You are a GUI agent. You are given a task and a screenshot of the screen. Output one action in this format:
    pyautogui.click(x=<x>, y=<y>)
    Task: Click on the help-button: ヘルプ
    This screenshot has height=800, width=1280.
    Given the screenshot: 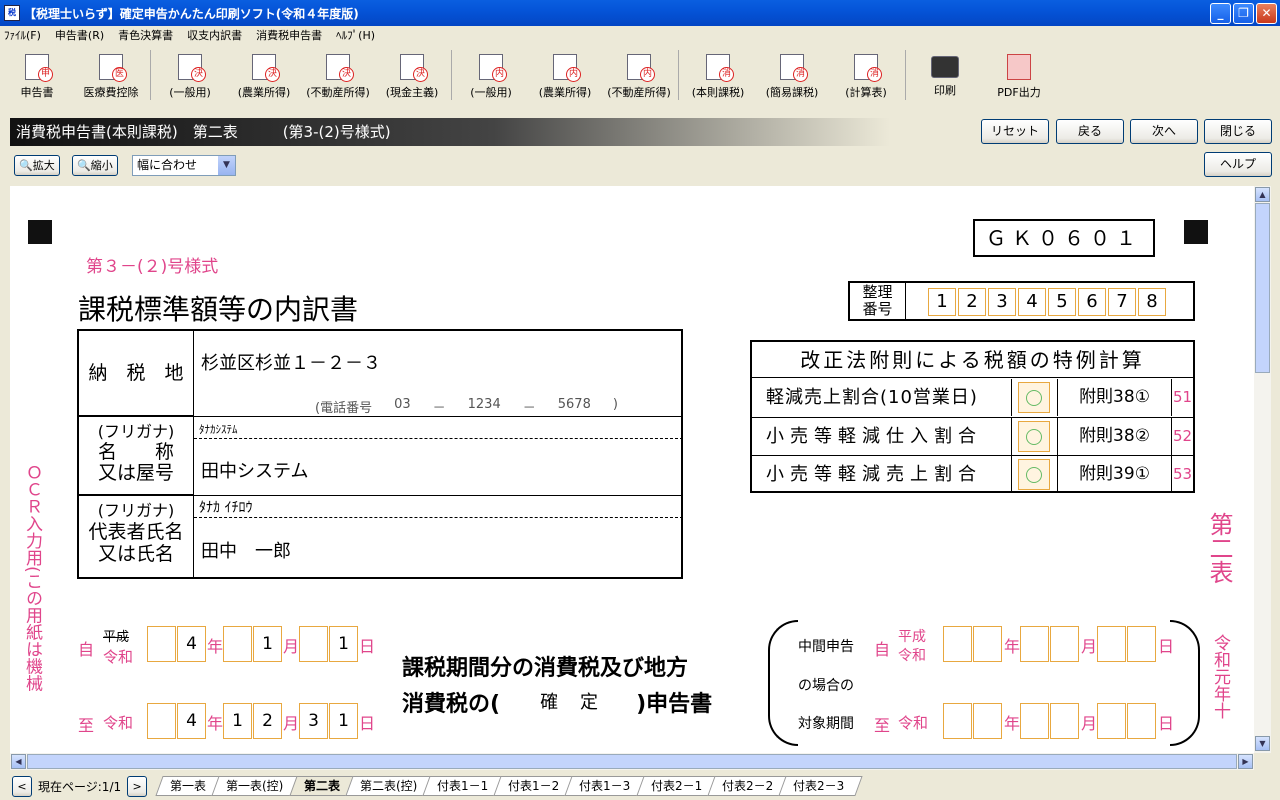 What is the action you would take?
    pyautogui.click(x=1238, y=164)
    